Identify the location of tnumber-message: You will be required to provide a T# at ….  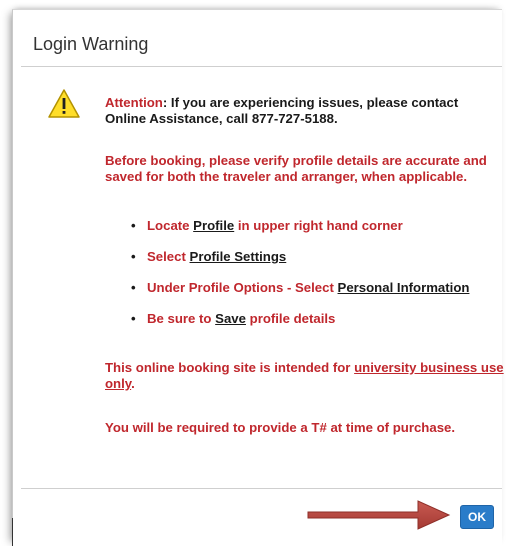
(280, 427).